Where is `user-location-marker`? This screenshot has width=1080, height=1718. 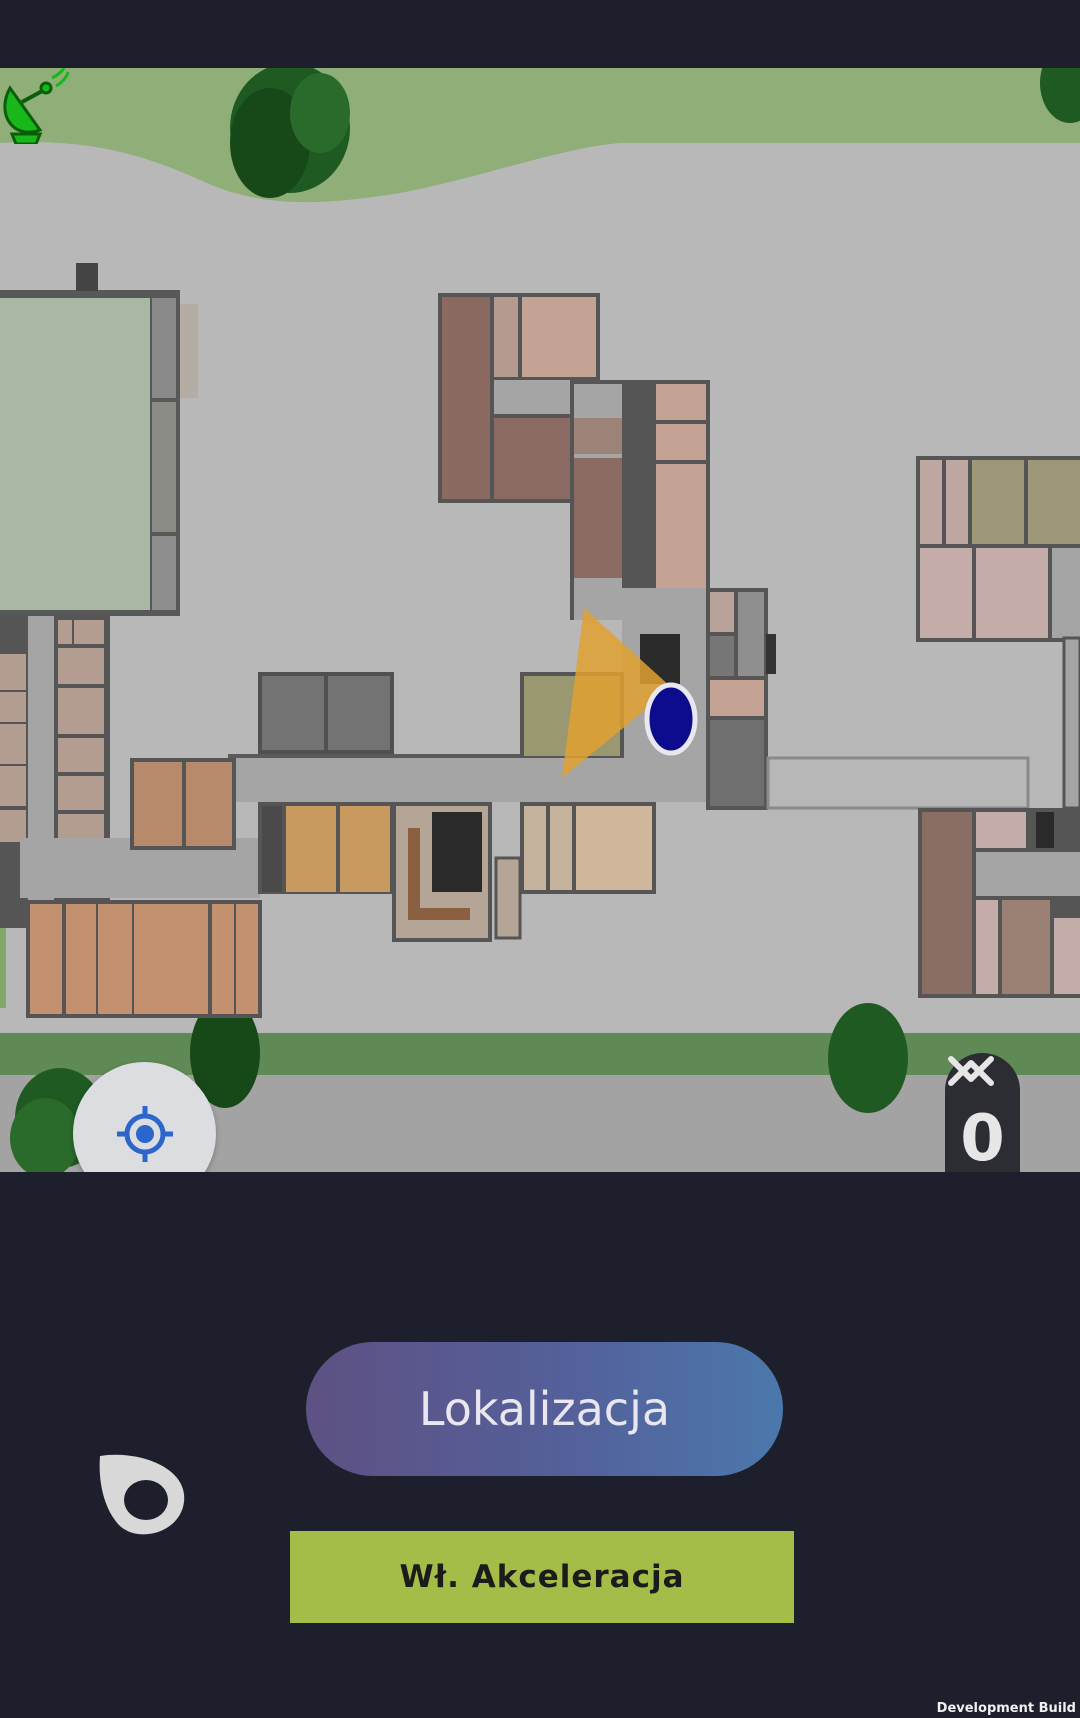 user-location-marker is located at coordinates (671, 719).